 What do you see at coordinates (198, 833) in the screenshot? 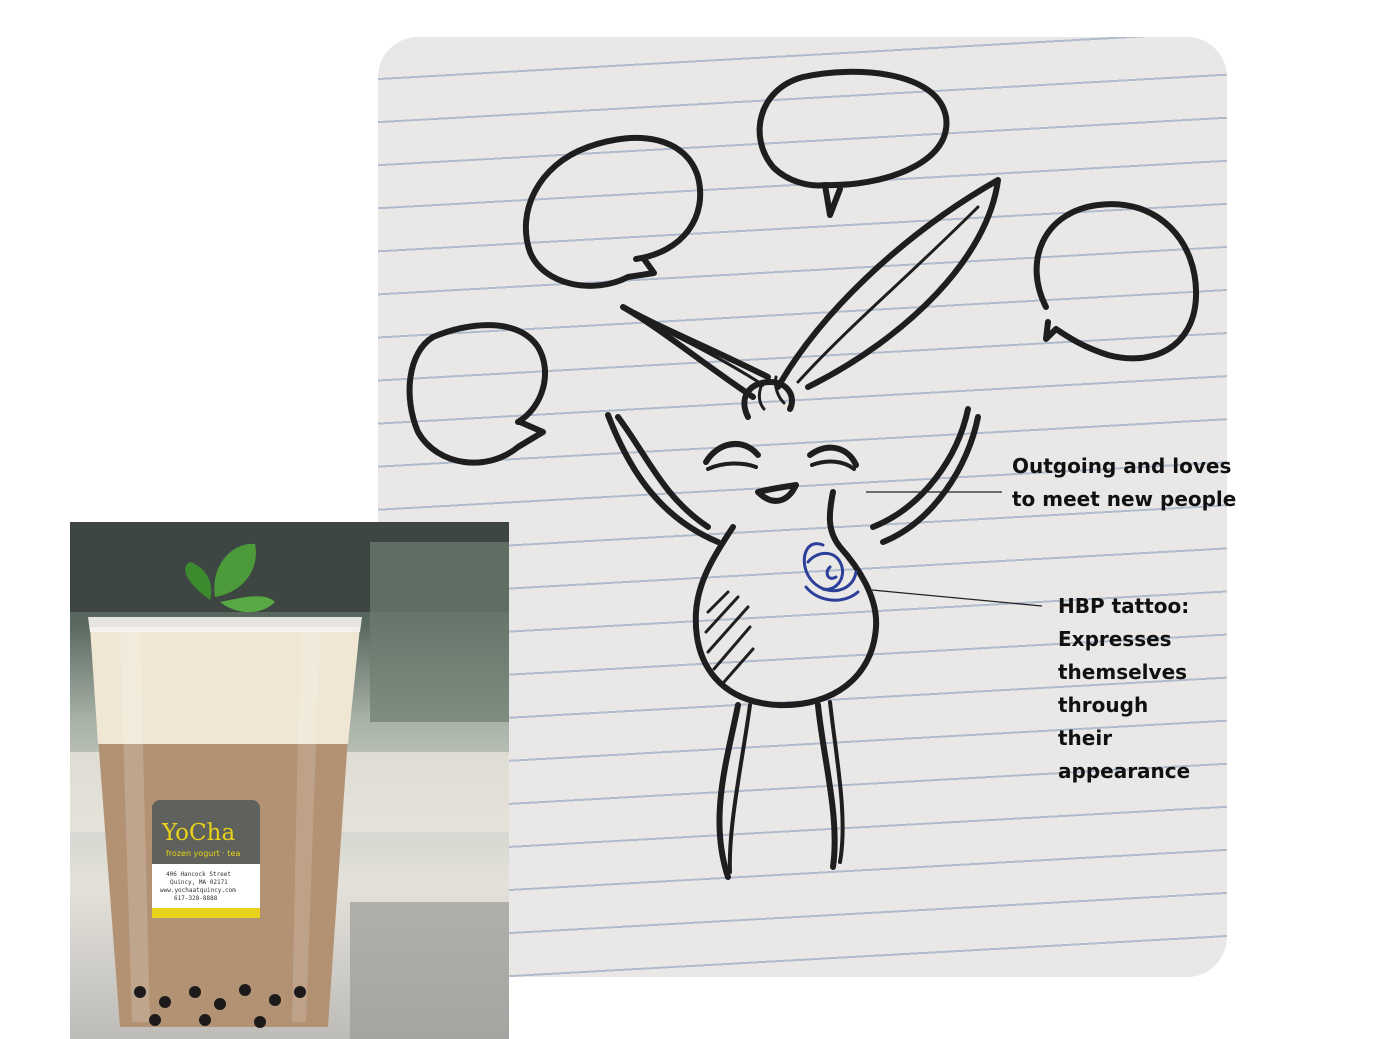
I see `cup-label-brand: YoCha` at bounding box center [198, 833].